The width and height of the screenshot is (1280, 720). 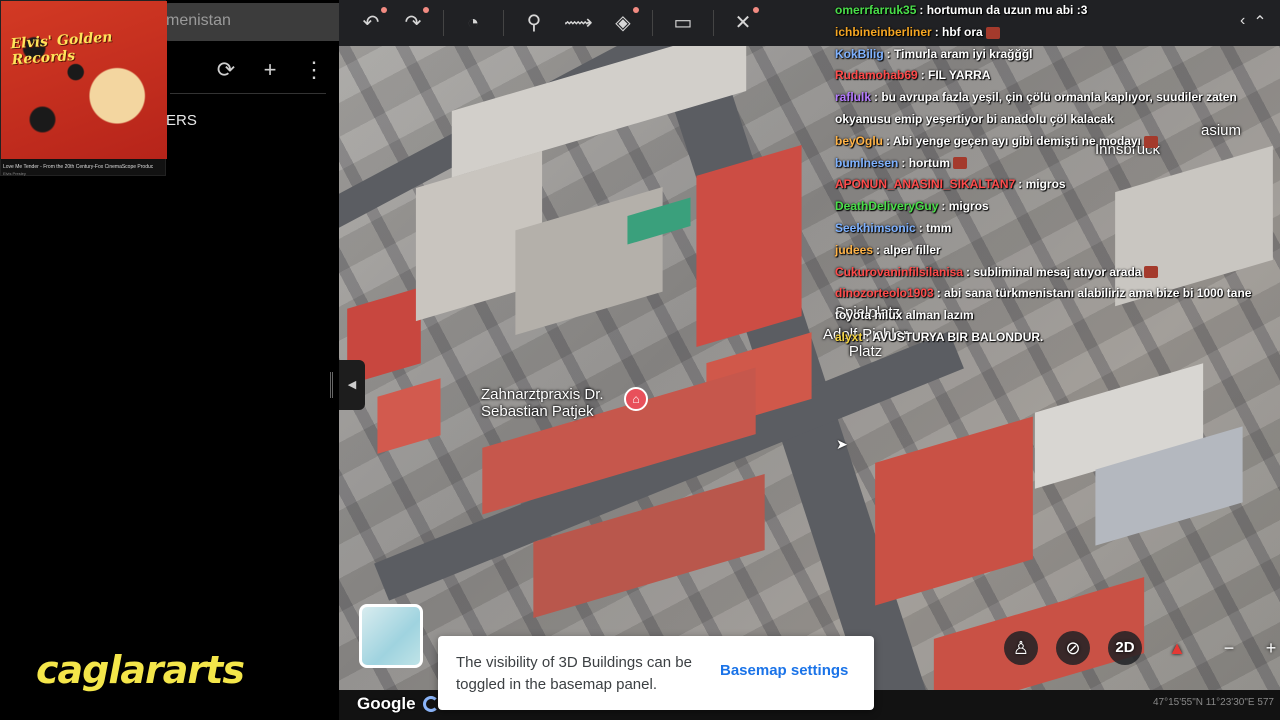 What do you see at coordinates (314, 70) in the screenshot?
I see `more-vert-icon: ⋮` at bounding box center [314, 70].